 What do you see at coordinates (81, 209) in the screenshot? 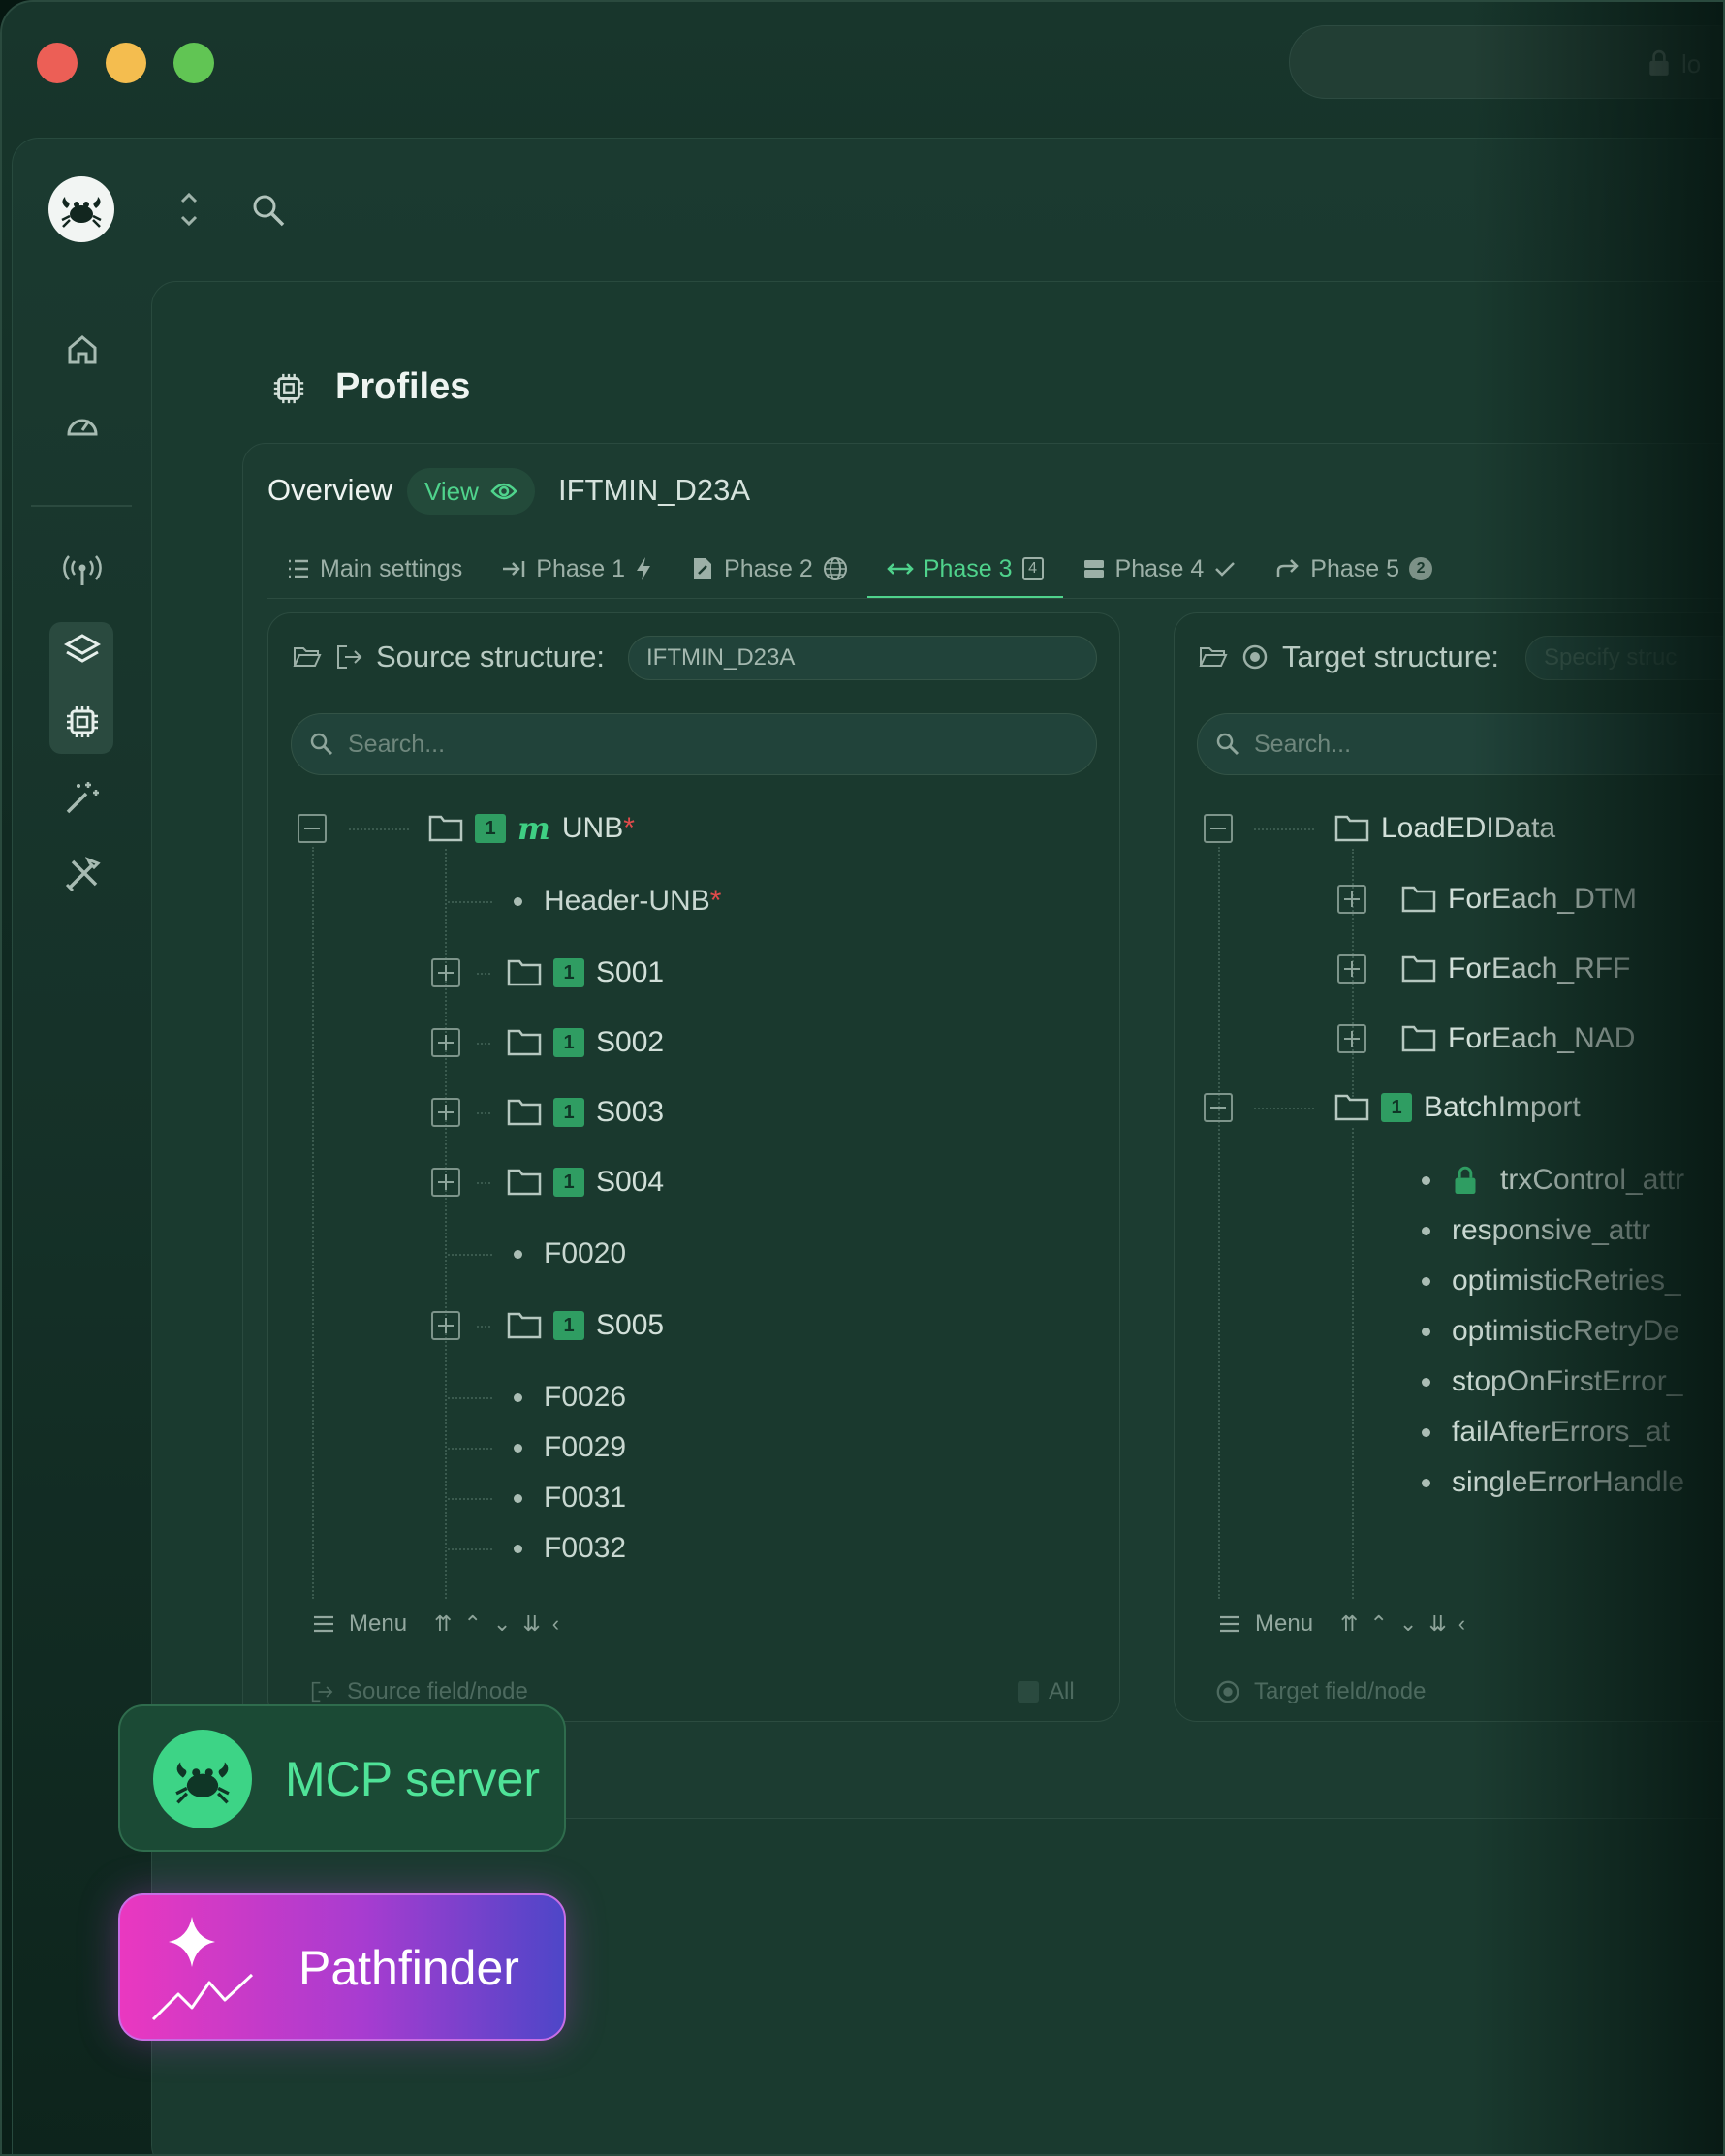
I see `app-logo` at bounding box center [81, 209].